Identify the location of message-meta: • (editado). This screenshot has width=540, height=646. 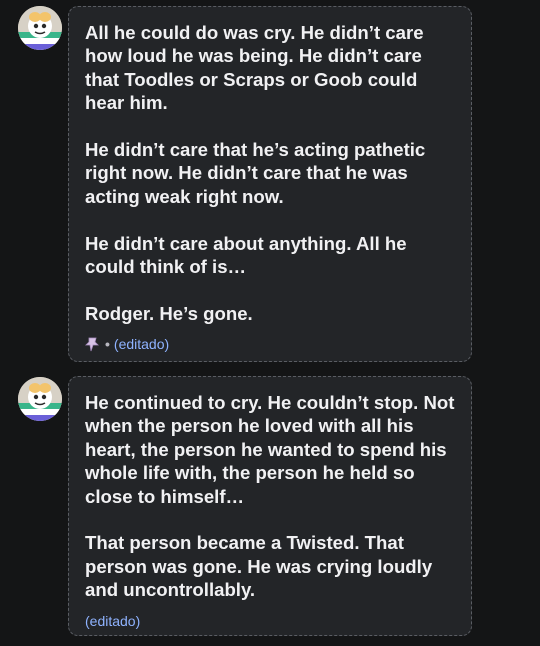
(270, 344).